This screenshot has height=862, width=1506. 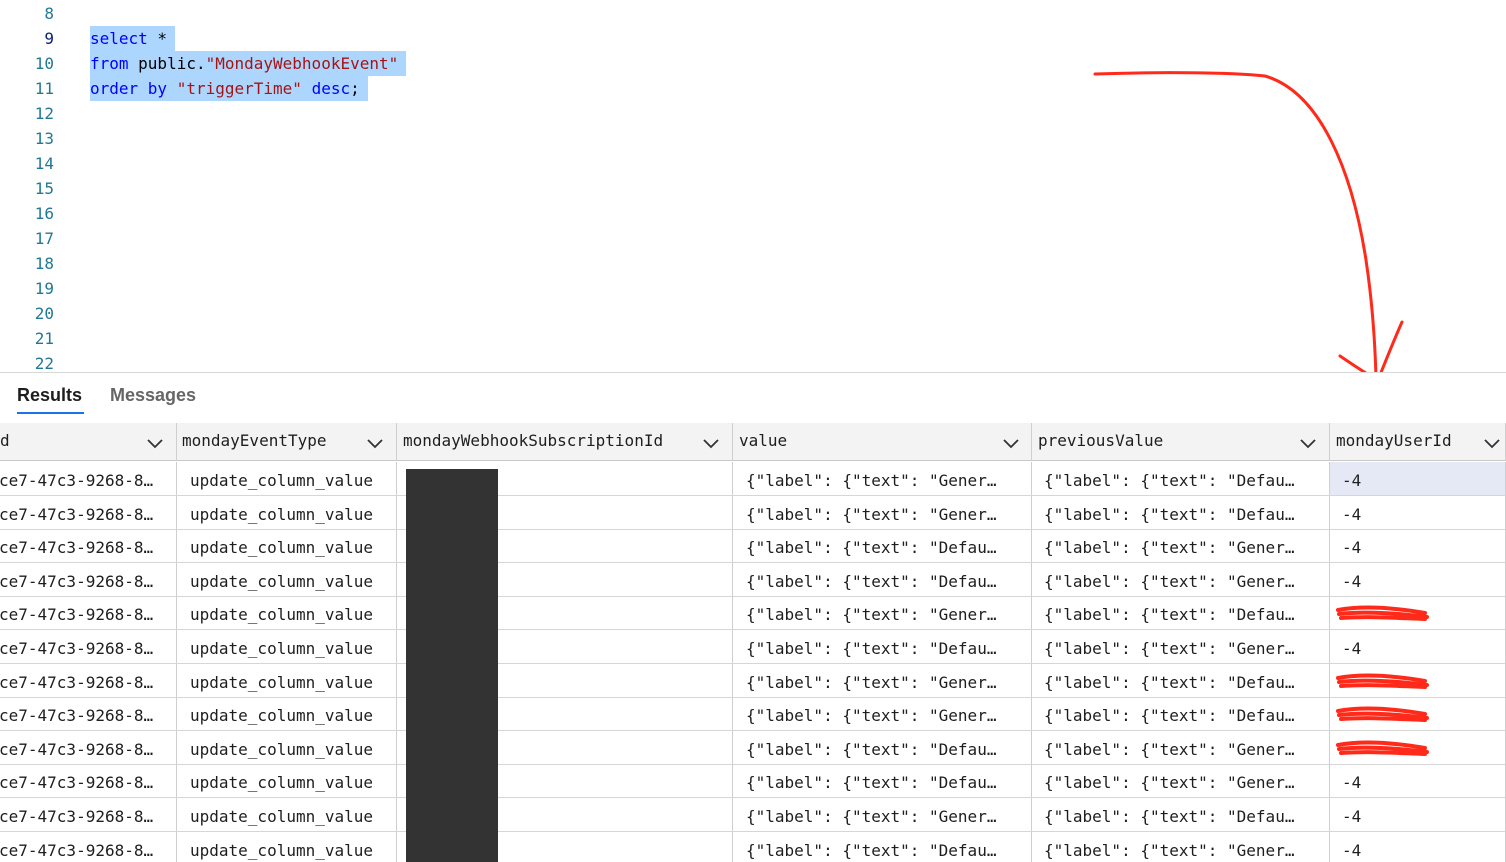 I want to click on editor-line: 8, so click(x=753, y=13).